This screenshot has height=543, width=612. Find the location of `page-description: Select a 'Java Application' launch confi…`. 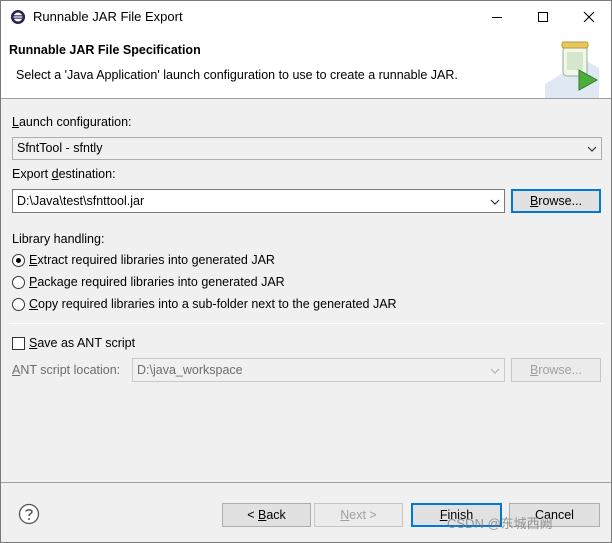

page-description: Select a 'Java Application' launch confi… is located at coordinates (237, 75).